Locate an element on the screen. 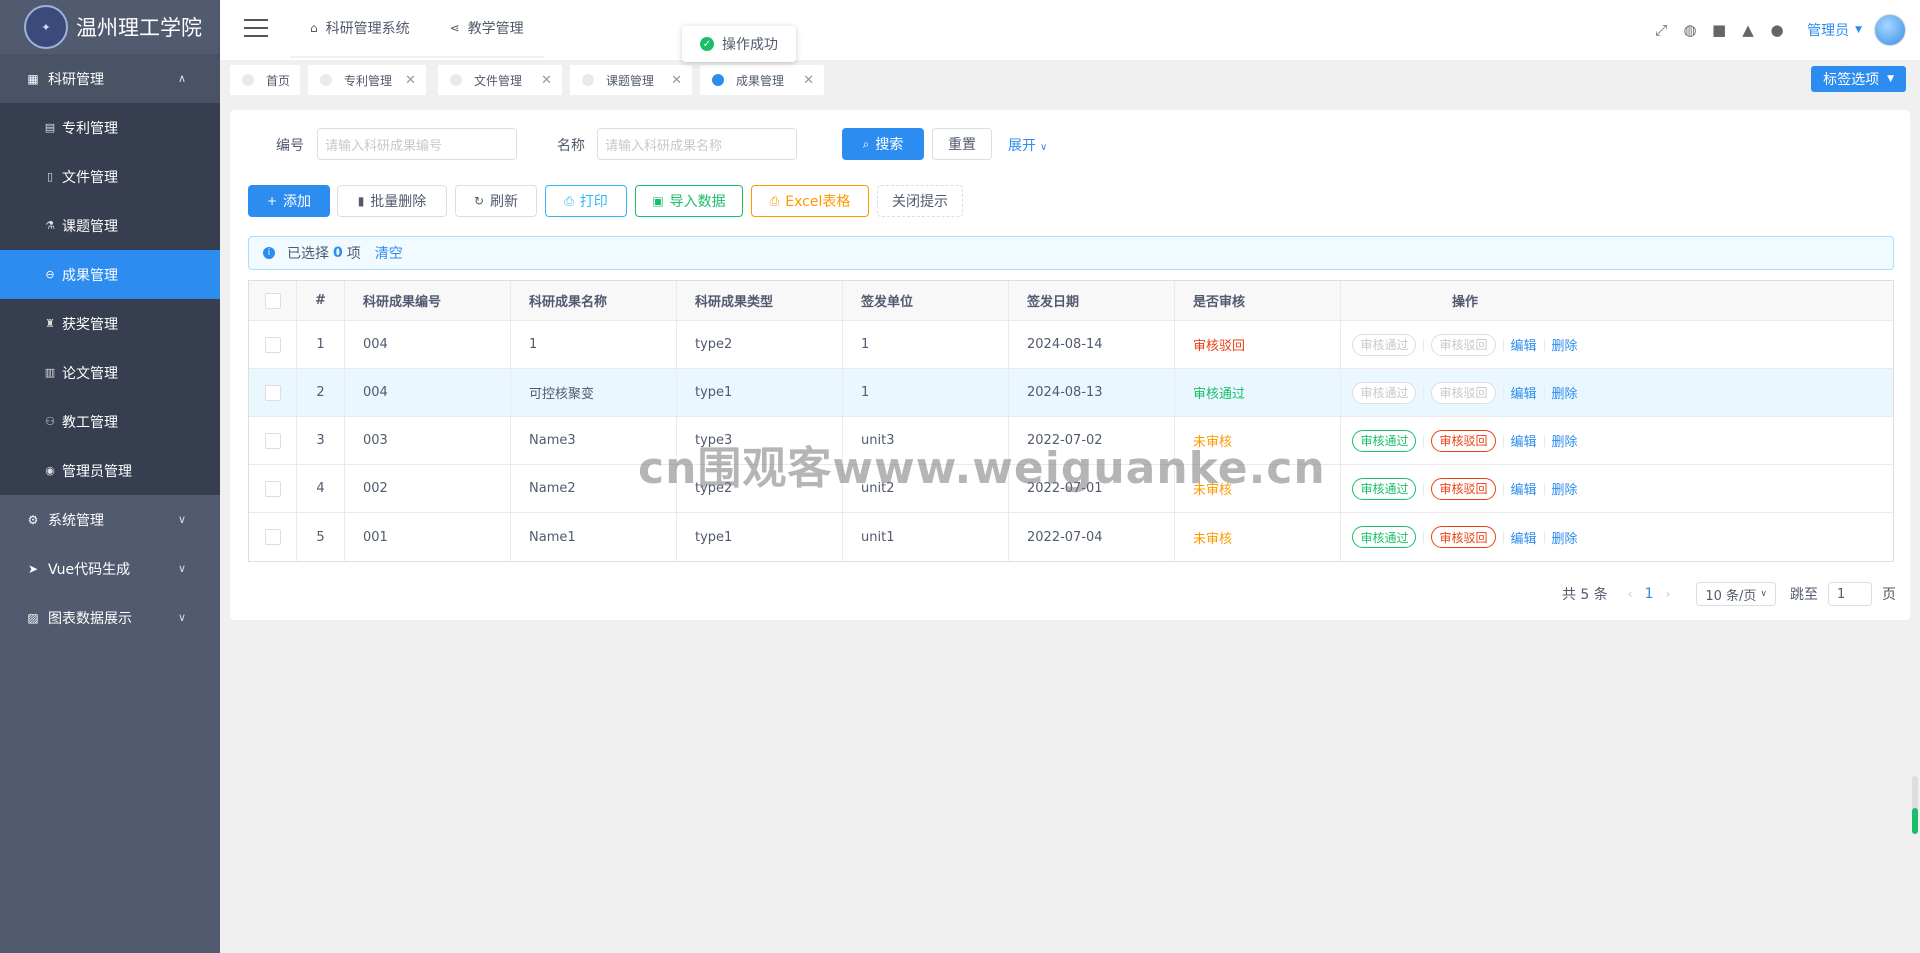 The width and height of the screenshot is (1920, 953). batch-delete-button: ▮ 批量删除 is located at coordinates (392, 201).